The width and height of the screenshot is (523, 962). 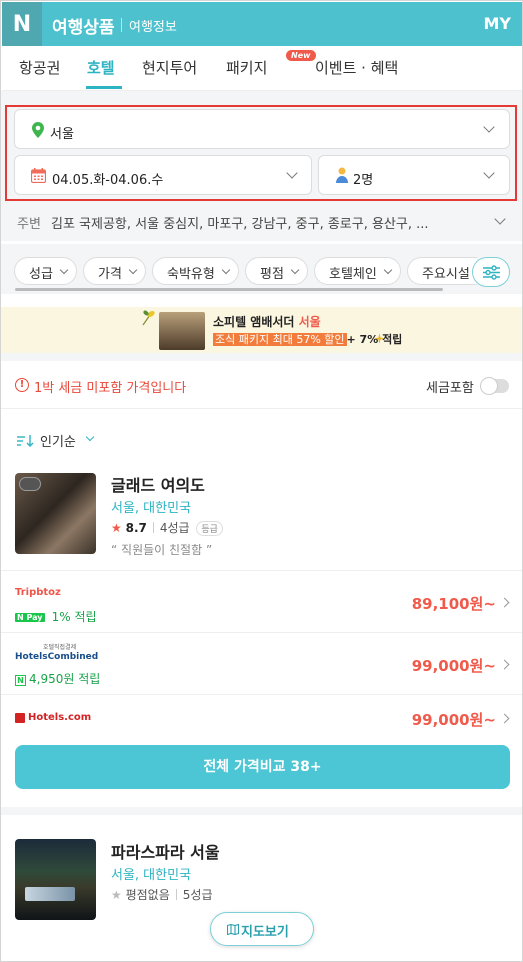 What do you see at coordinates (41, 274) in the screenshot?
I see `filter-label: 성급` at bounding box center [41, 274].